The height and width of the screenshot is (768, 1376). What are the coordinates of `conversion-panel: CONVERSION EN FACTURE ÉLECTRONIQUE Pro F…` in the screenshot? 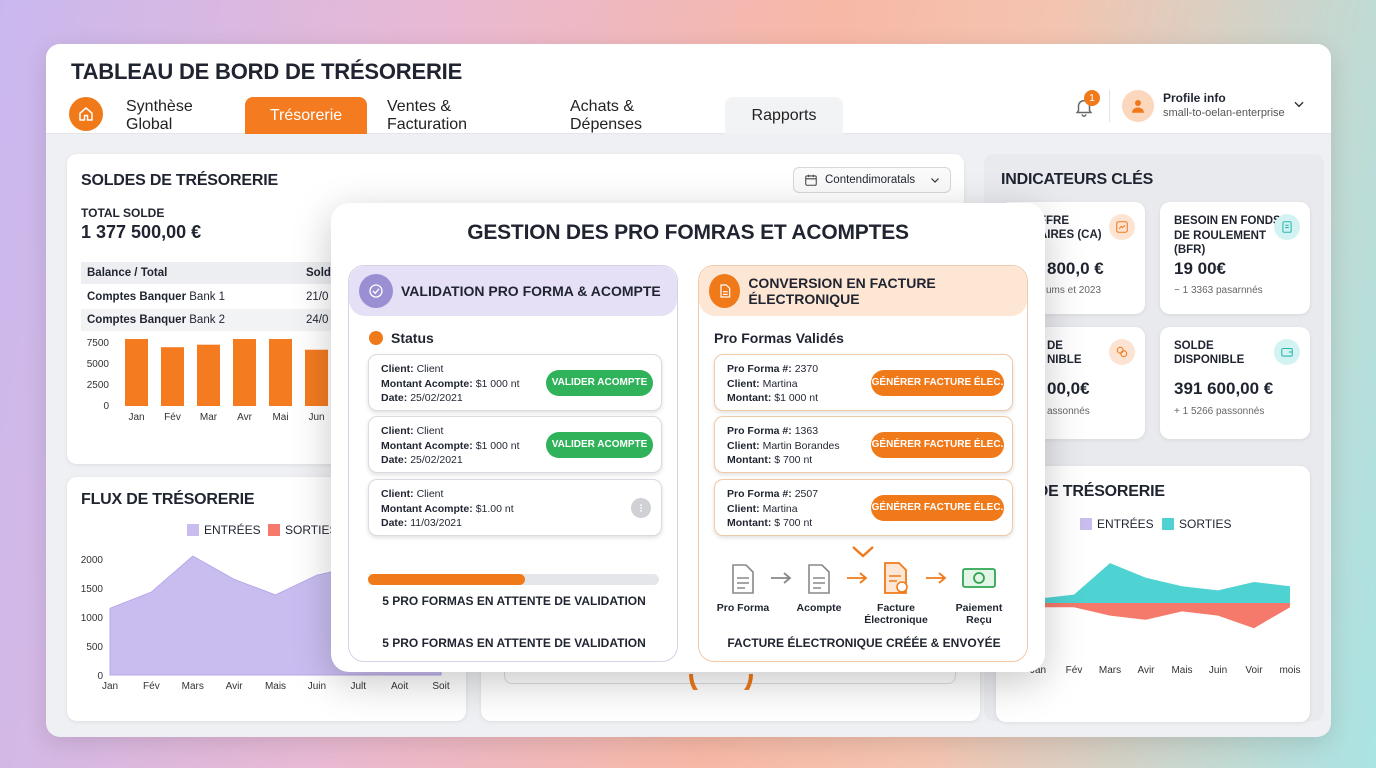 It's located at (863, 463).